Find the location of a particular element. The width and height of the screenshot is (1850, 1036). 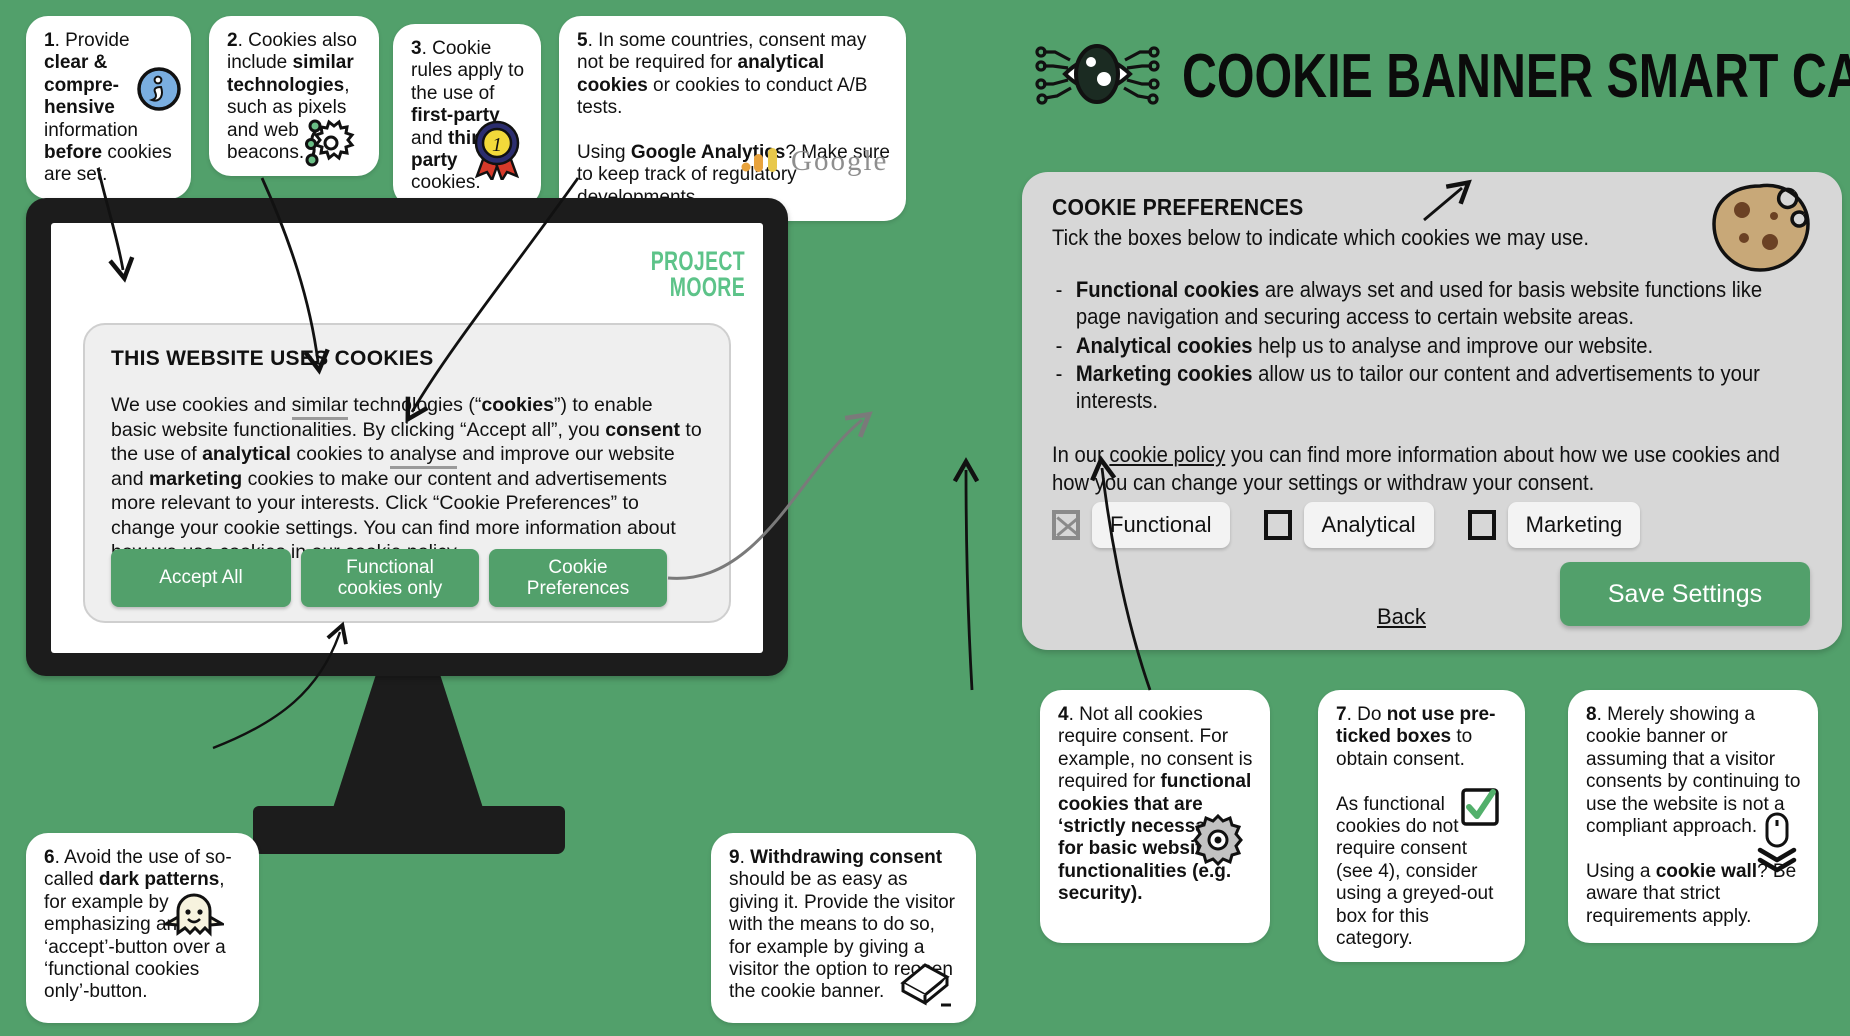

preferences-line2: Preferences is located at coordinates (578, 588).